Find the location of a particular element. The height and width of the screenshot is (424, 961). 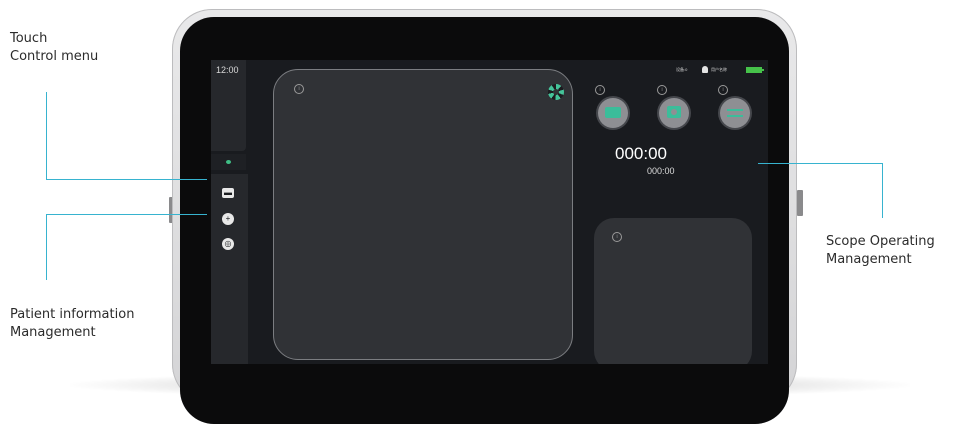

capture-photo-button is located at coordinates (674, 113).